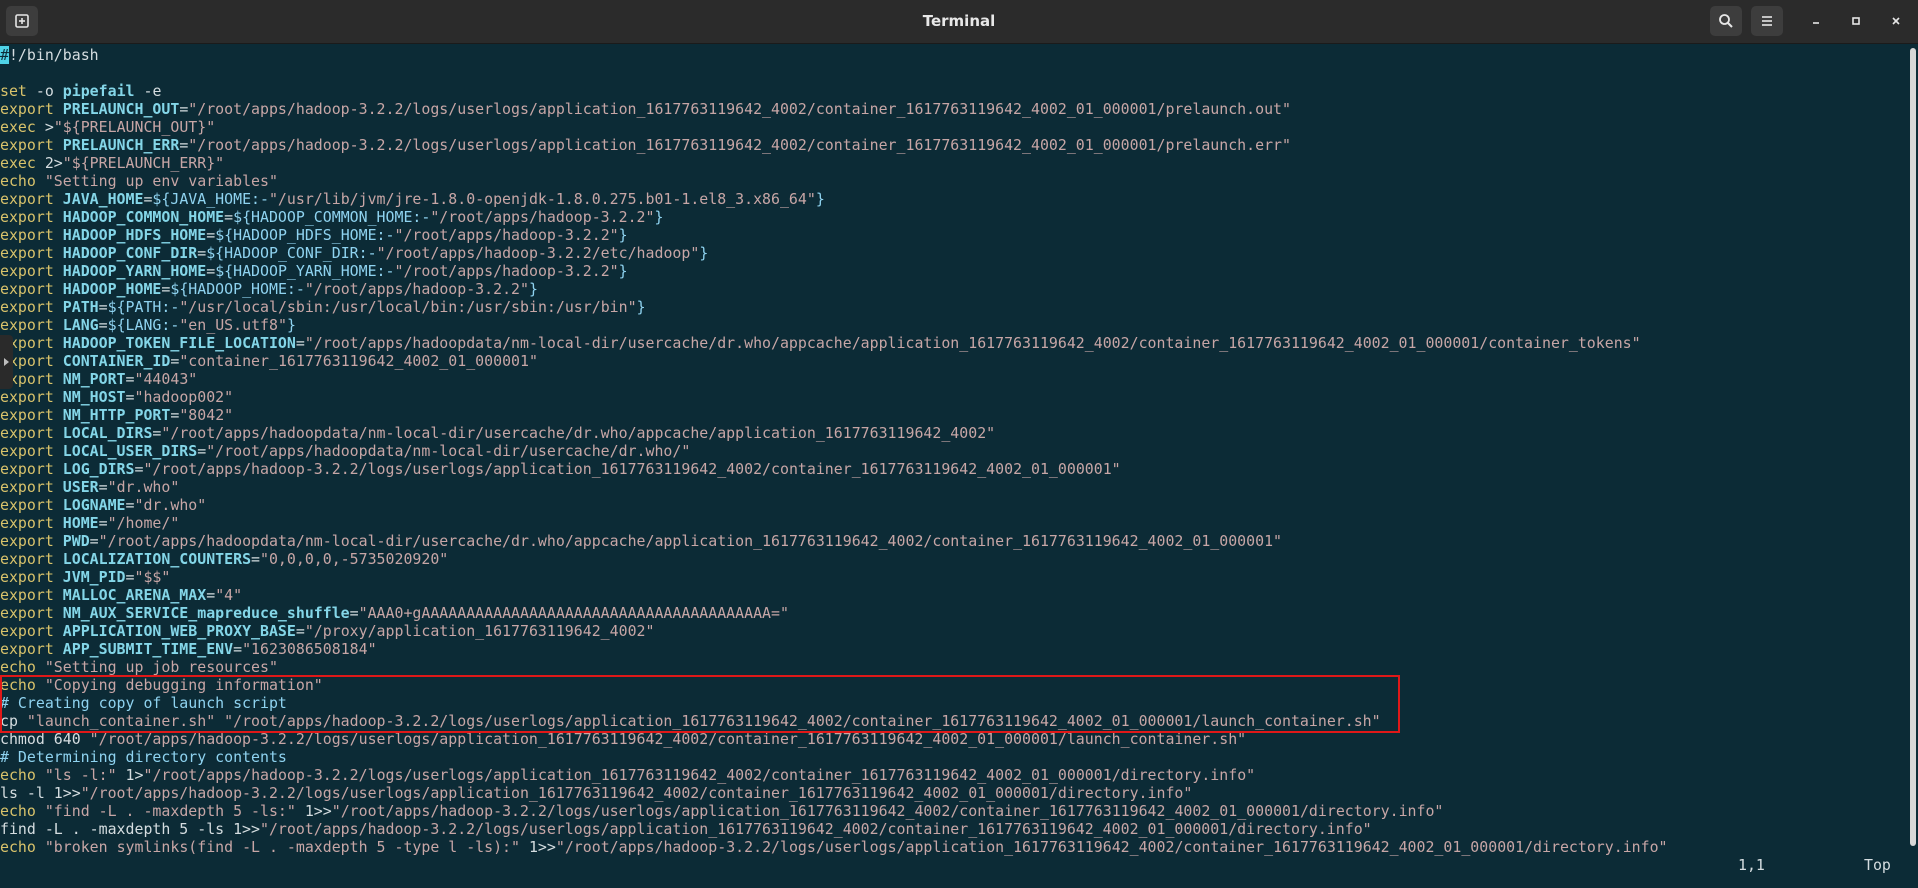  Describe the element at coordinates (1816, 21) in the screenshot. I see `minimize-button` at that location.